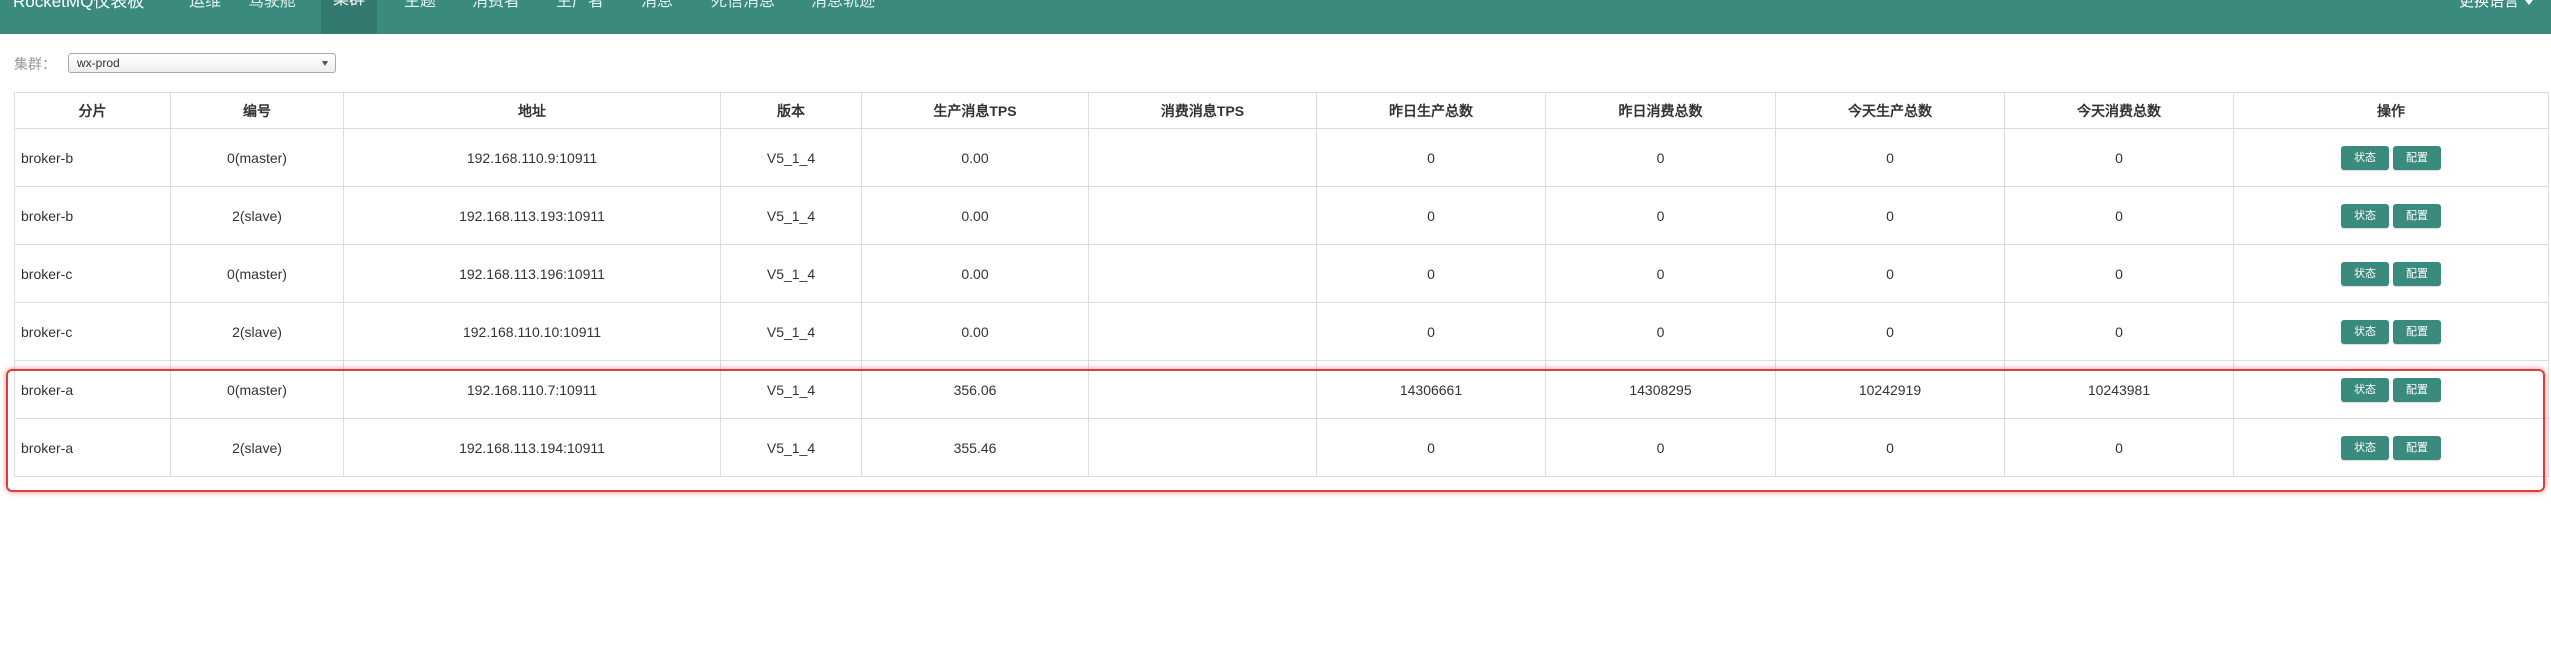 The height and width of the screenshot is (660, 2551). I want to click on language-switcher: 更换语言, so click(2496, 7).